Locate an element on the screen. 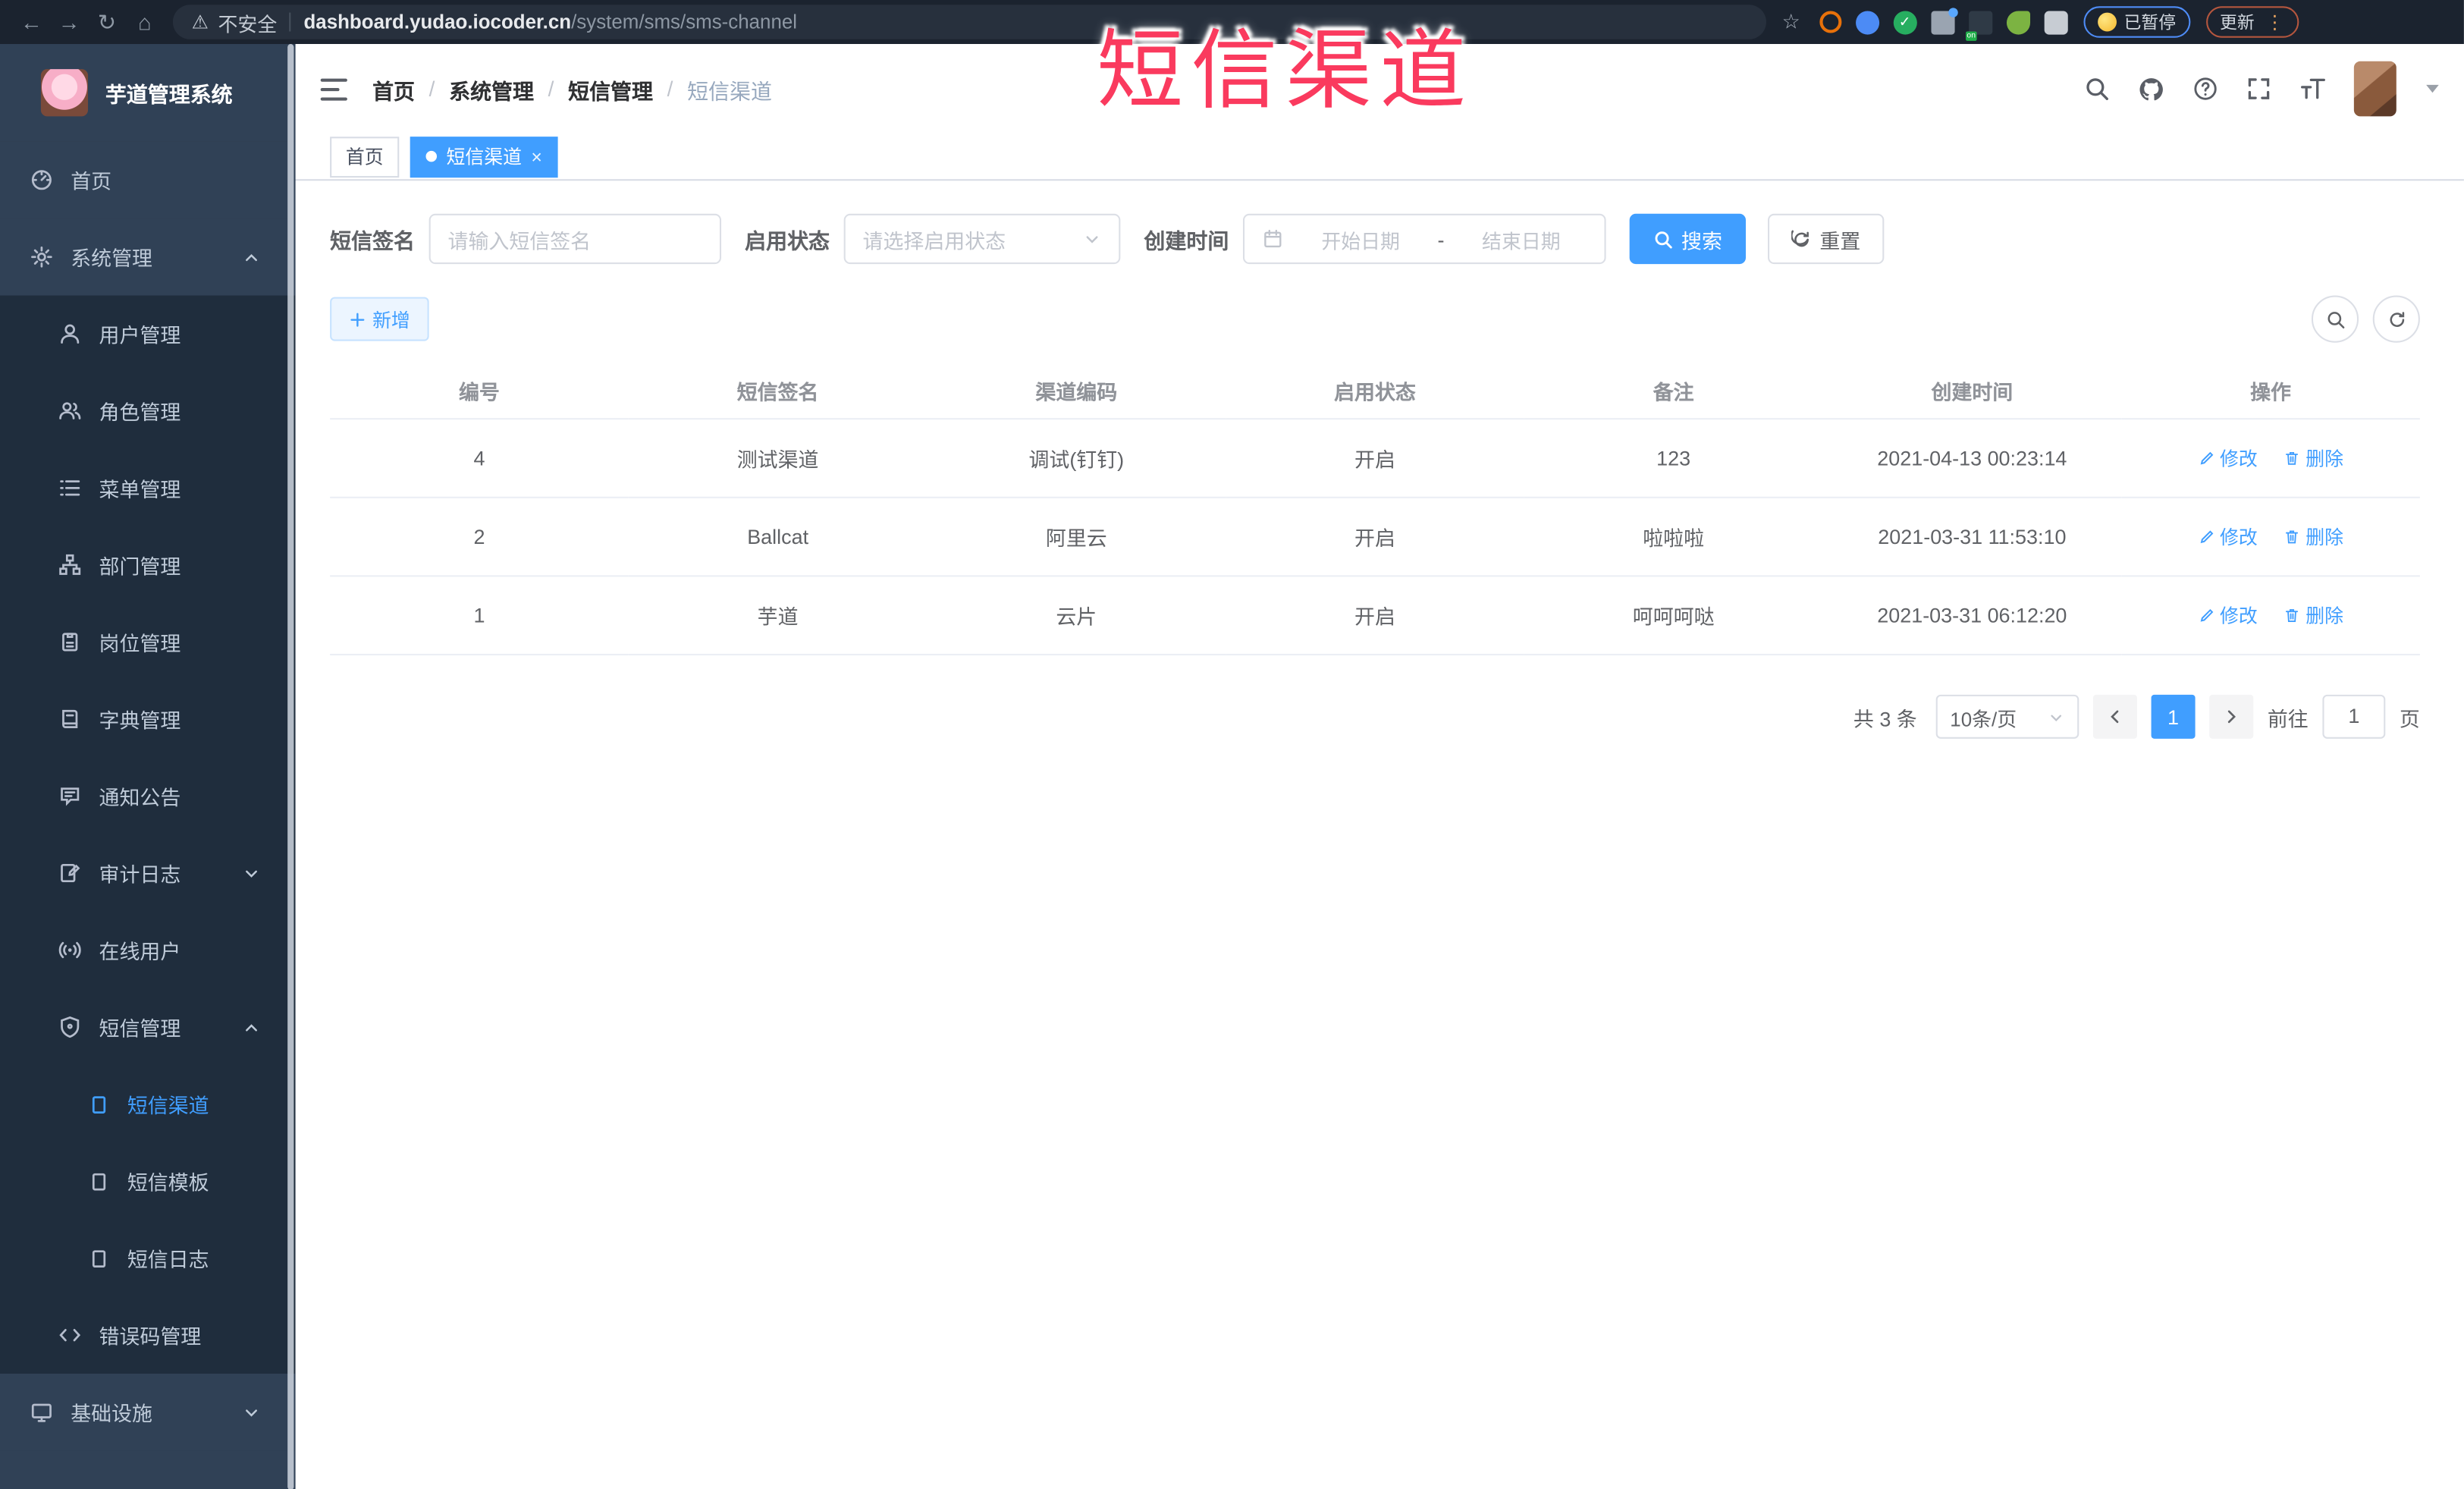 This screenshot has height=1489, width=2464. navbar-actions is located at coordinates (2261, 89).